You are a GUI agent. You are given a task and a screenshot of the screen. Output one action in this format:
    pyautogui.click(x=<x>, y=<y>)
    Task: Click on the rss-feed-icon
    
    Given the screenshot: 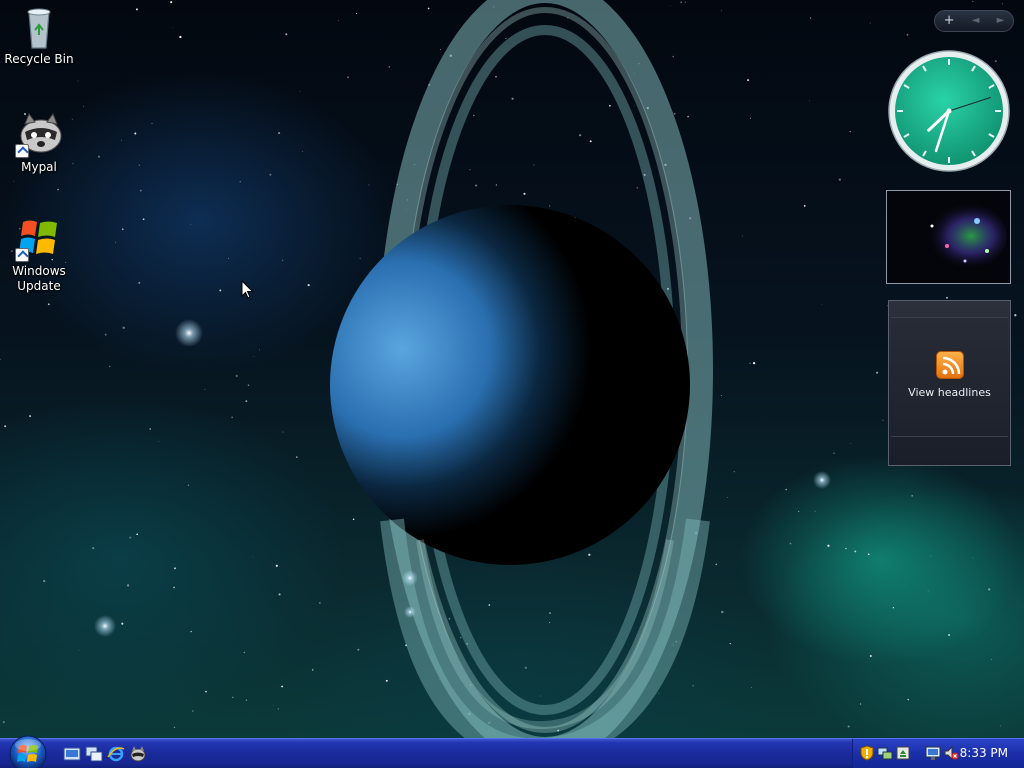 What is the action you would take?
    pyautogui.click(x=950, y=365)
    